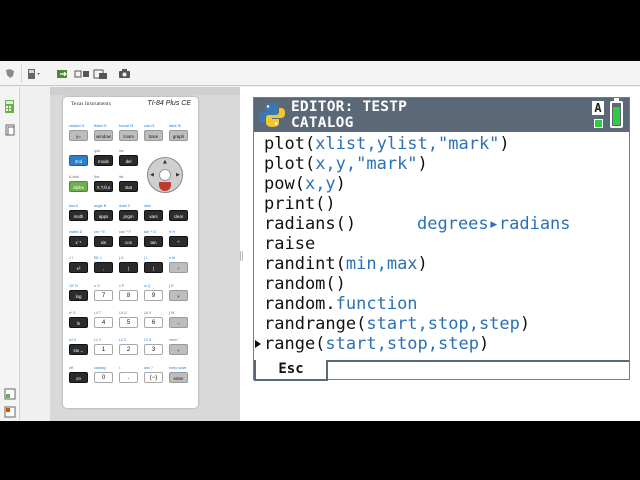 The height and width of the screenshot is (480, 640). Describe the element at coordinates (165, 186) in the screenshot. I see `arrow-down-key` at that location.